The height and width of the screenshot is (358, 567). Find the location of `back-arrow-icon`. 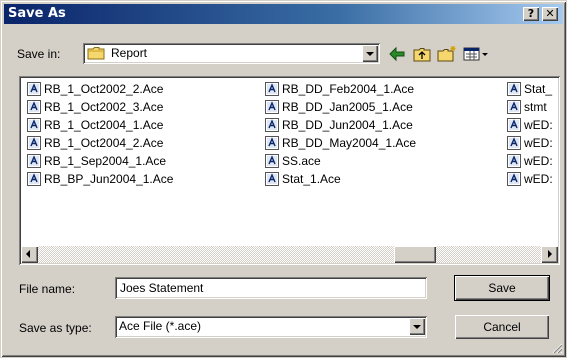

back-arrow-icon is located at coordinates (397, 54).